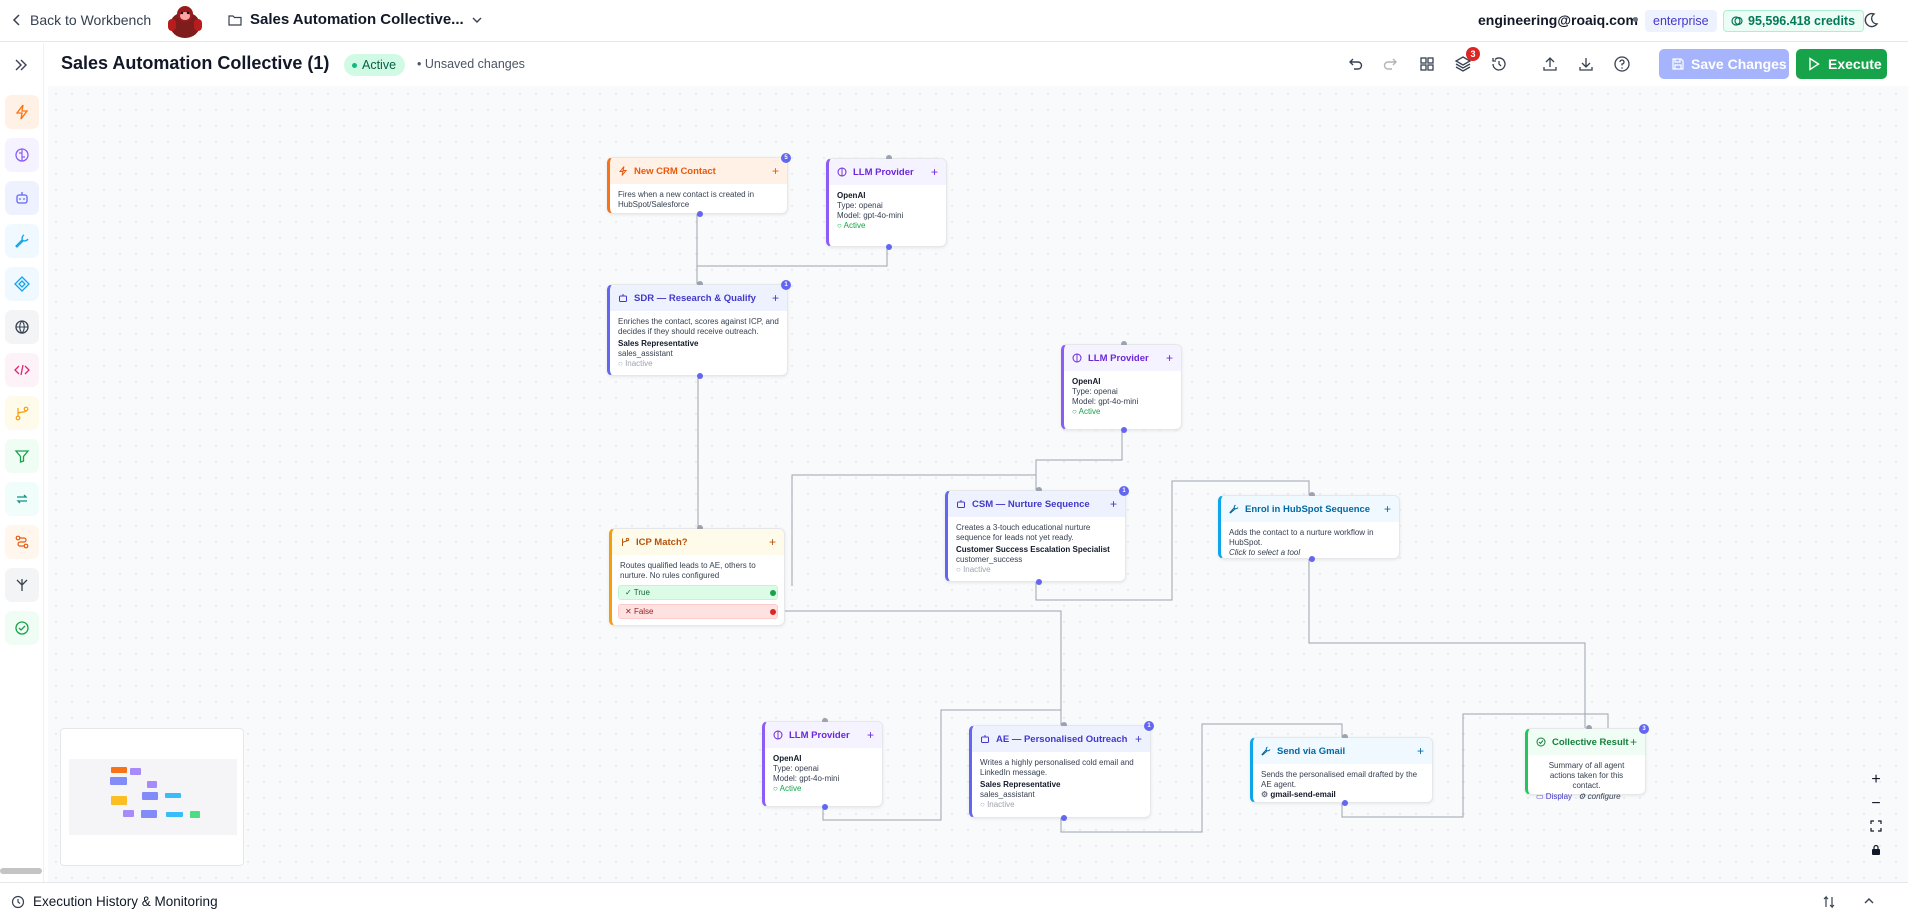 The height and width of the screenshot is (920, 1908). I want to click on chevron-up-icon, so click(1869, 901).